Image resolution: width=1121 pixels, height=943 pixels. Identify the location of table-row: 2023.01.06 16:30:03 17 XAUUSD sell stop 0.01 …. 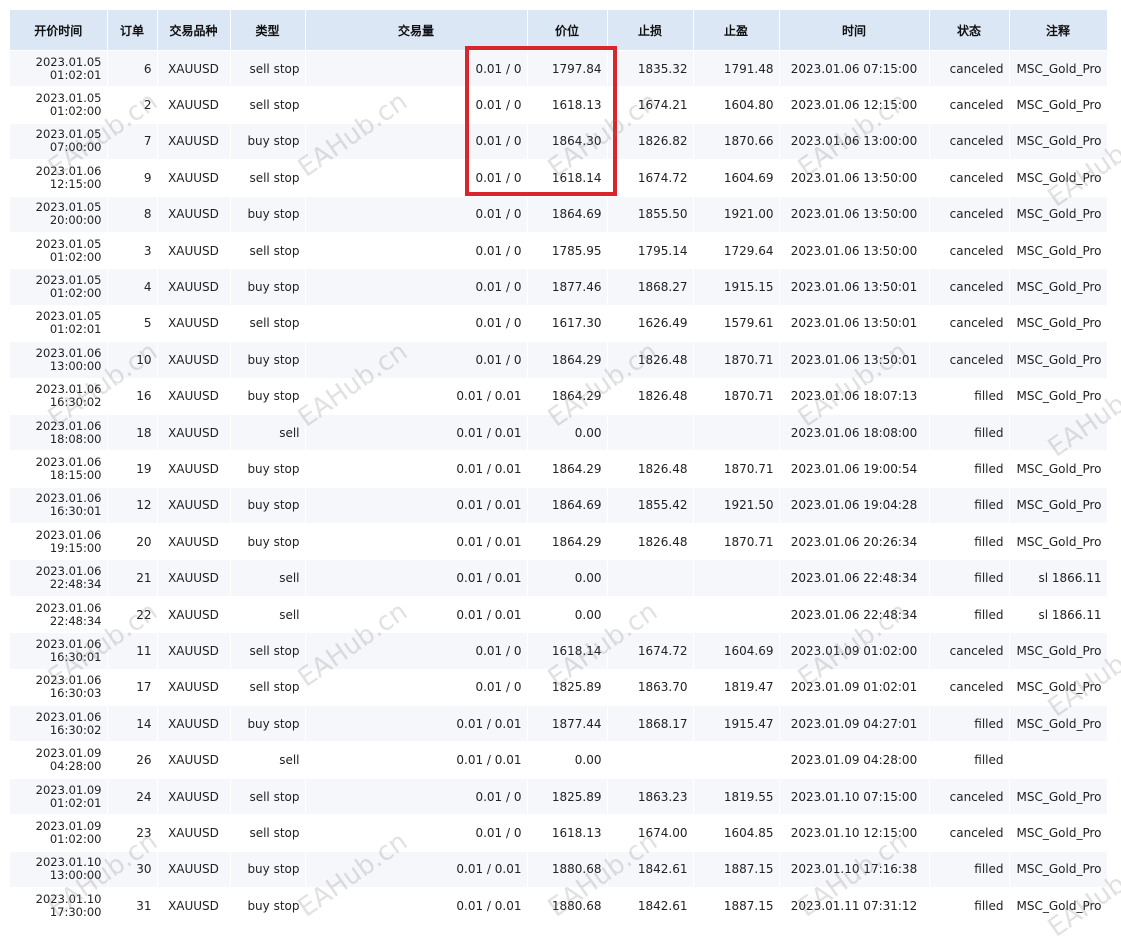
(559, 687).